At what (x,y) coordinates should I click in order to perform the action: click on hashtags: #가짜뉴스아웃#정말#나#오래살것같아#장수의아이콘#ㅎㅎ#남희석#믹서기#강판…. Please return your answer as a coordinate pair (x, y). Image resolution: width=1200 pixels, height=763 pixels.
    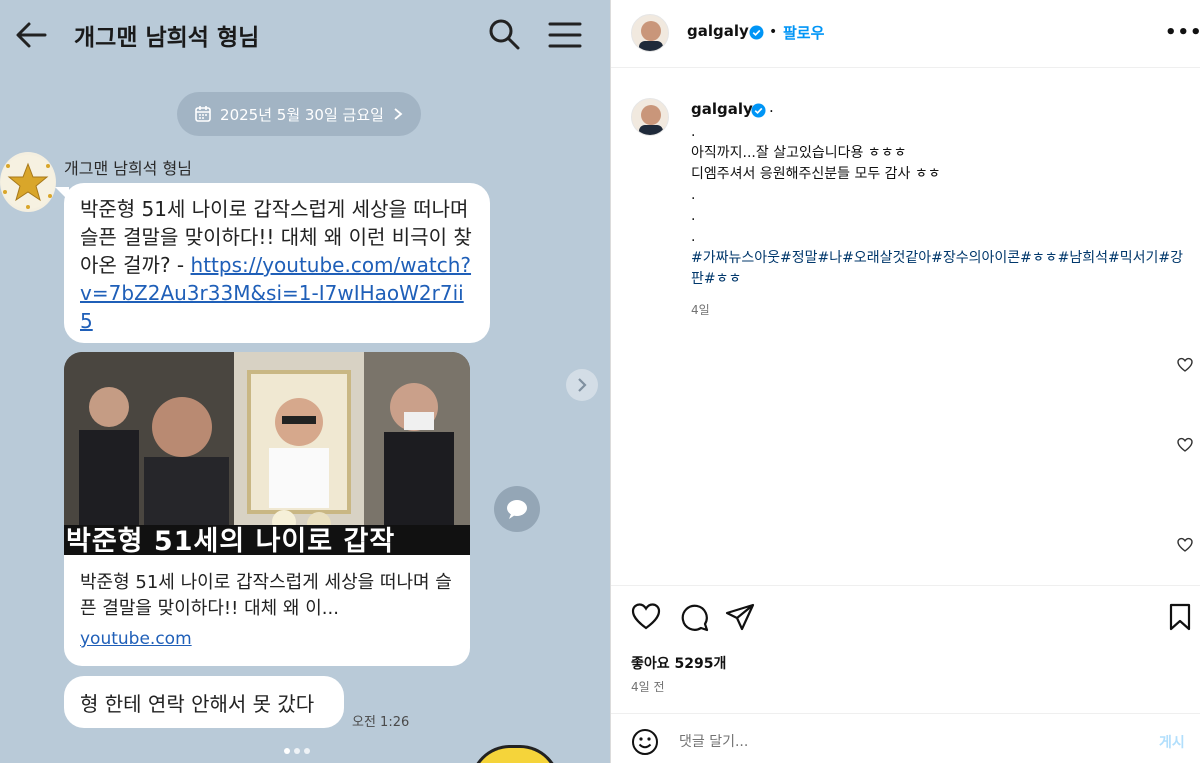
    Looking at the image, I should click on (941, 269).